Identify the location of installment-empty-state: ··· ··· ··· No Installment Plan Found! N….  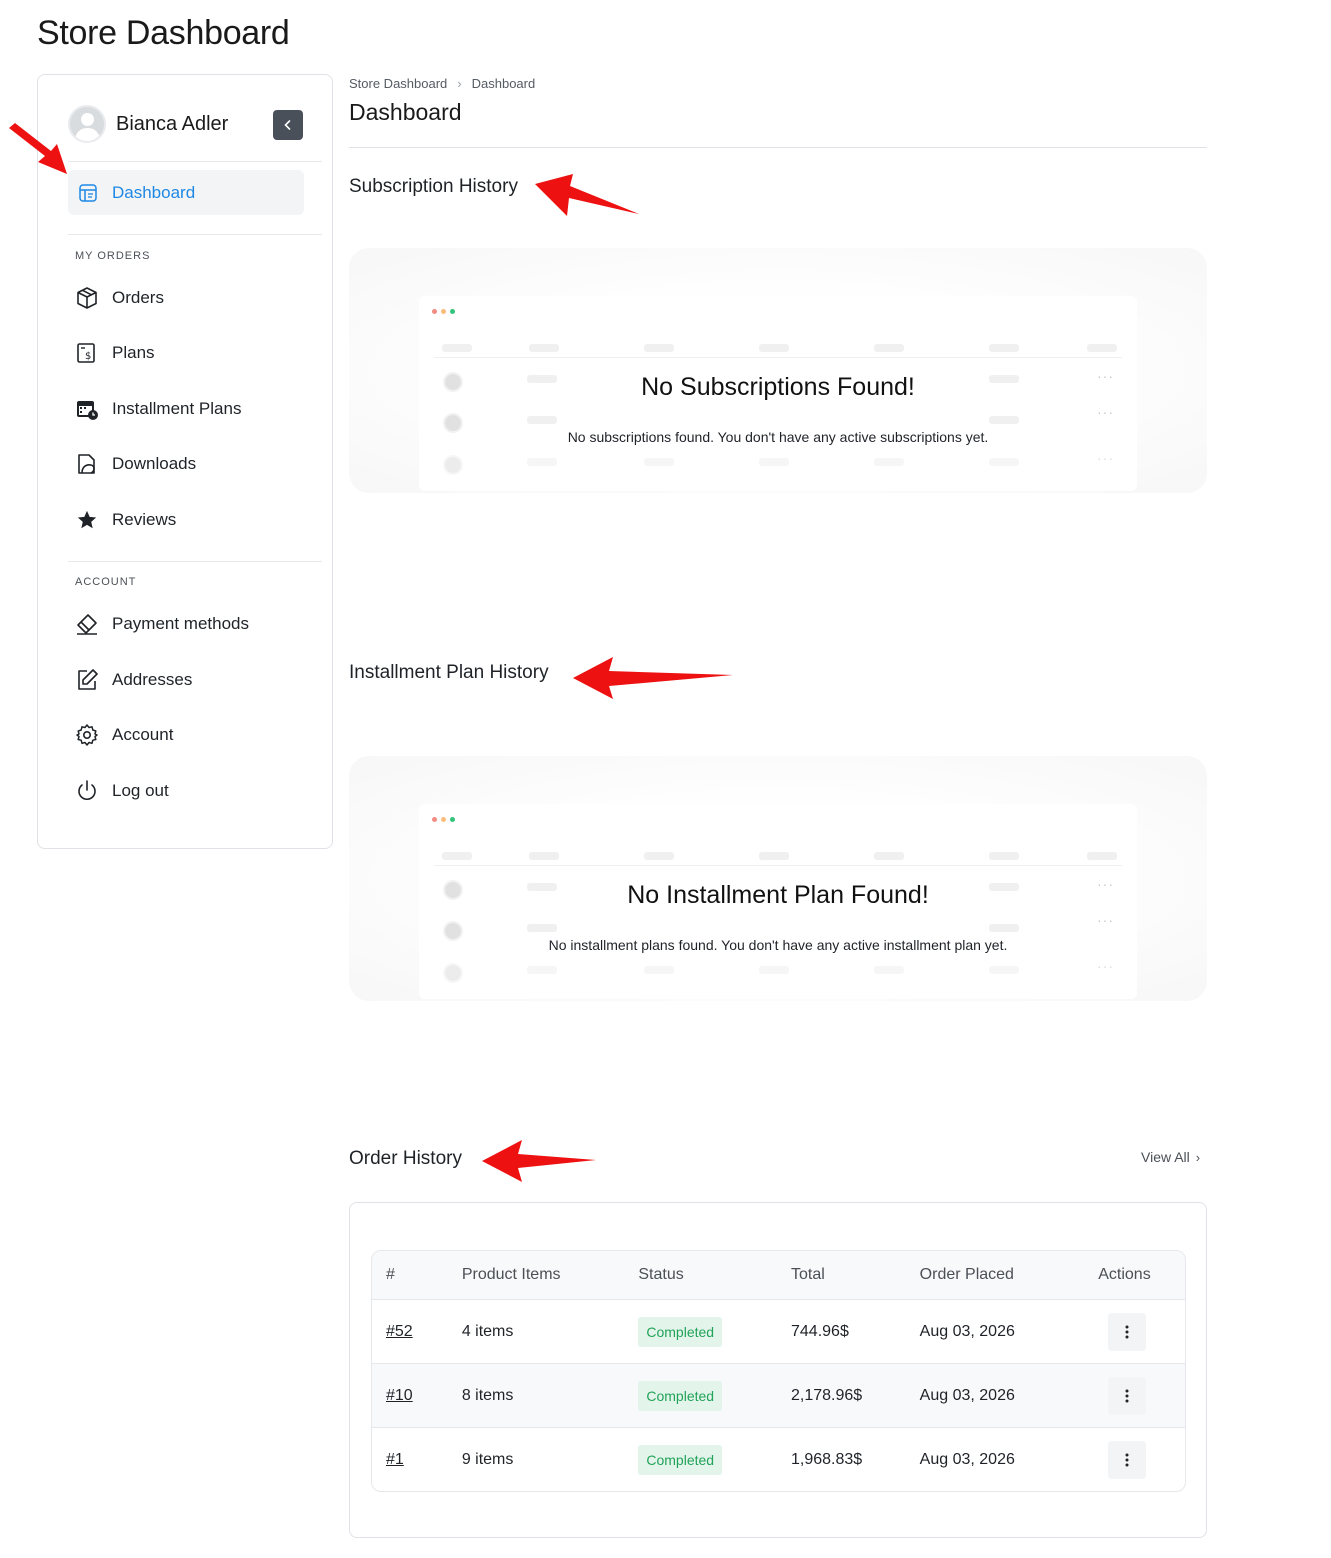
(778, 878).